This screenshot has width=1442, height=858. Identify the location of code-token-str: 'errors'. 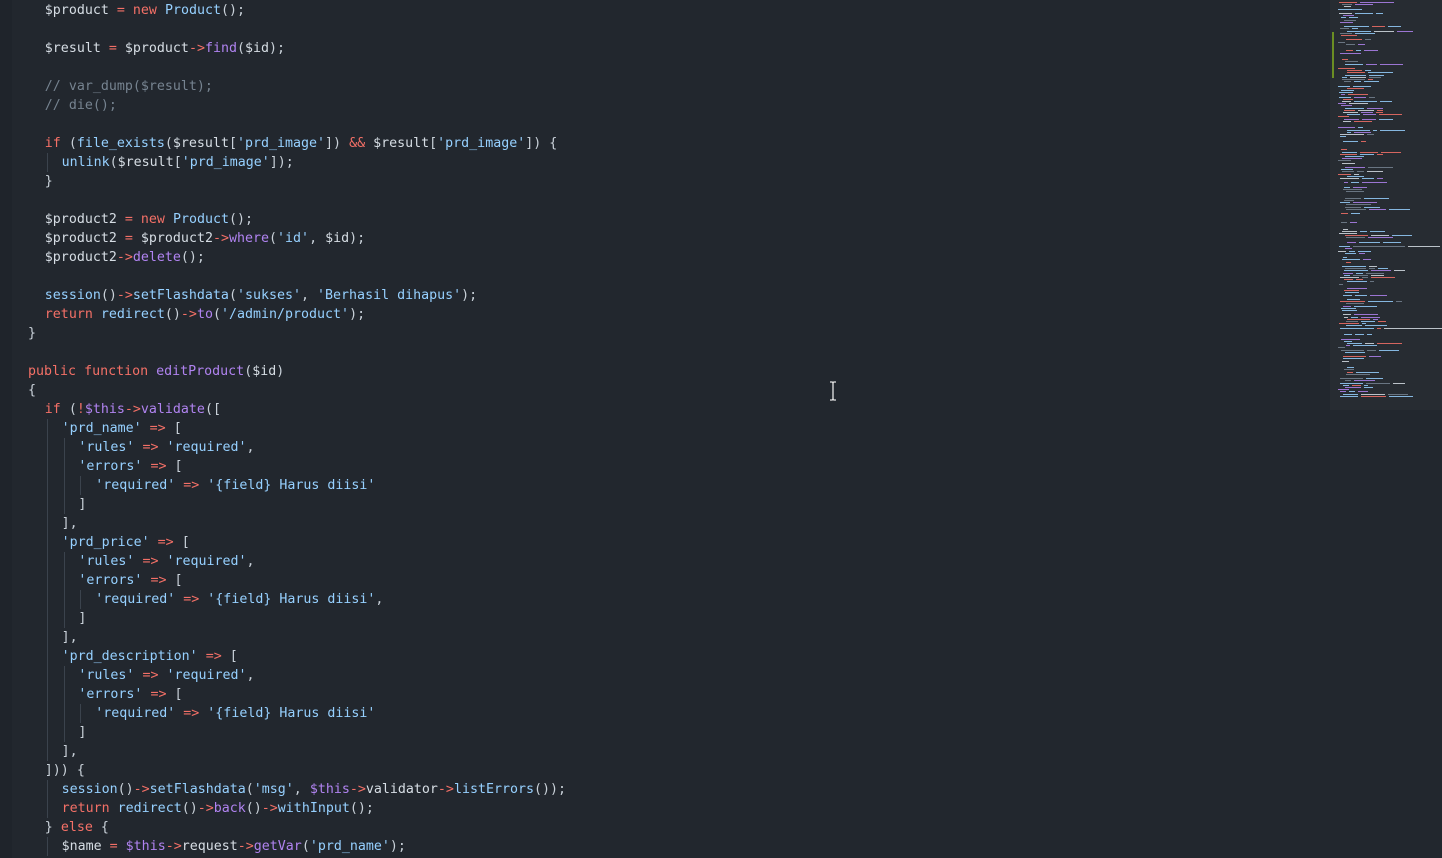
(110, 580).